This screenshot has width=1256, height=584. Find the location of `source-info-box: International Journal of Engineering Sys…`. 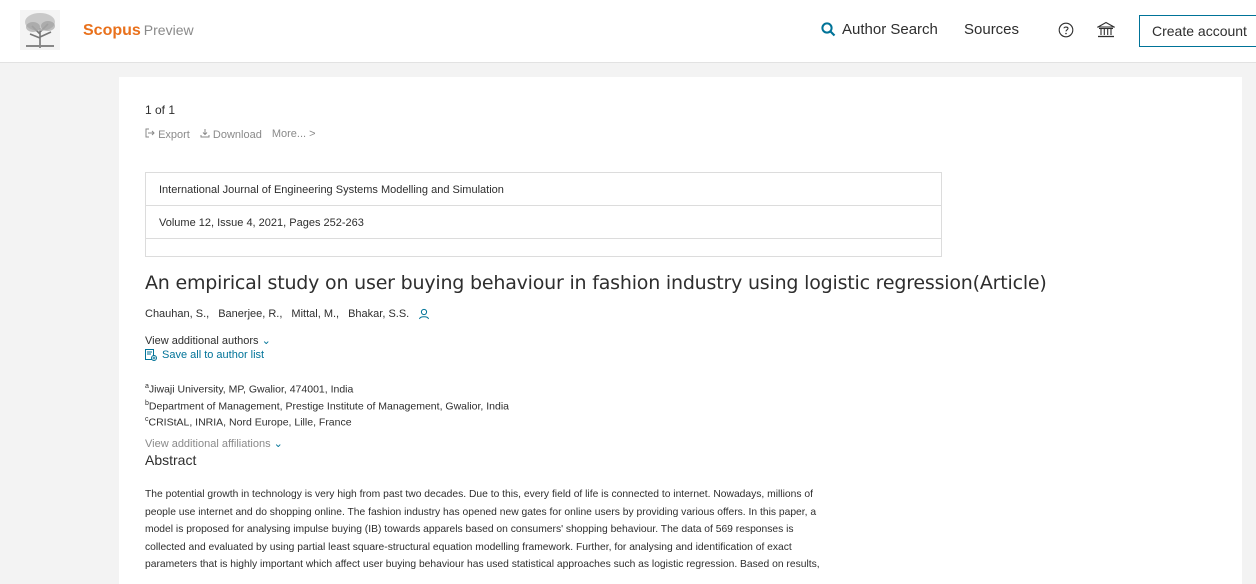

source-info-box: International Journal of Engineering Sys… is located at coordinates (543, 214).